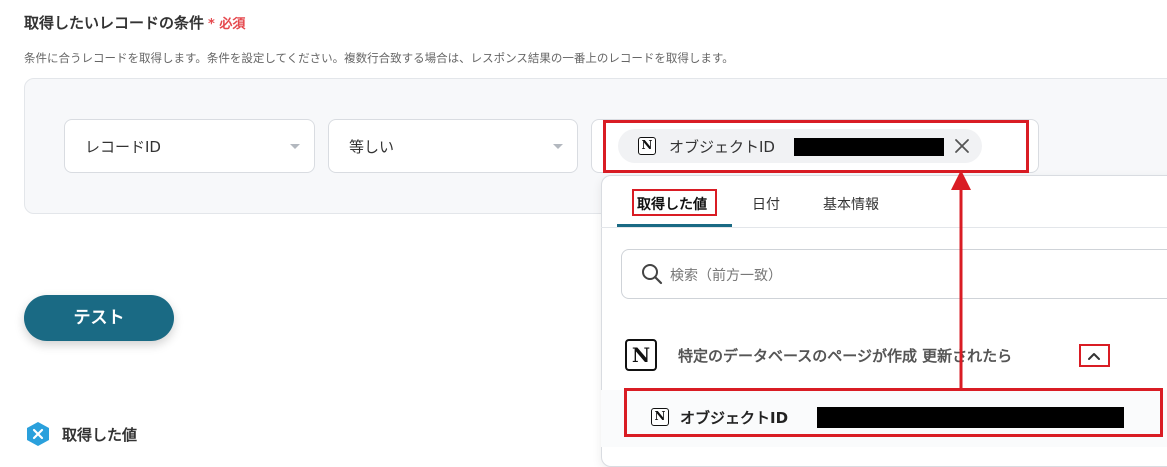 Image resolution: width=1167 pixels, height=467 pixels. What do you see at coordinates (123, 147) in the screenshot?
I see `field-select-value: レコードID` at bounding box center [123, 147].